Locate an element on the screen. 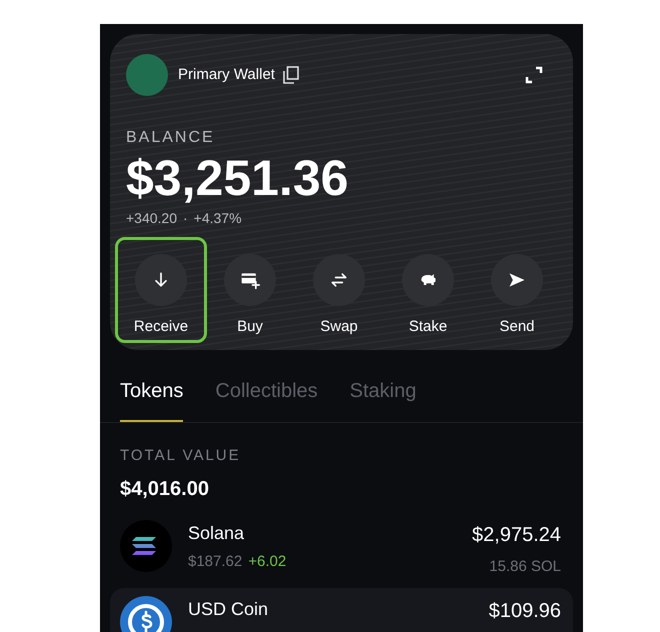  token-value: $2,975.24 is located at coordinates (516, 535).